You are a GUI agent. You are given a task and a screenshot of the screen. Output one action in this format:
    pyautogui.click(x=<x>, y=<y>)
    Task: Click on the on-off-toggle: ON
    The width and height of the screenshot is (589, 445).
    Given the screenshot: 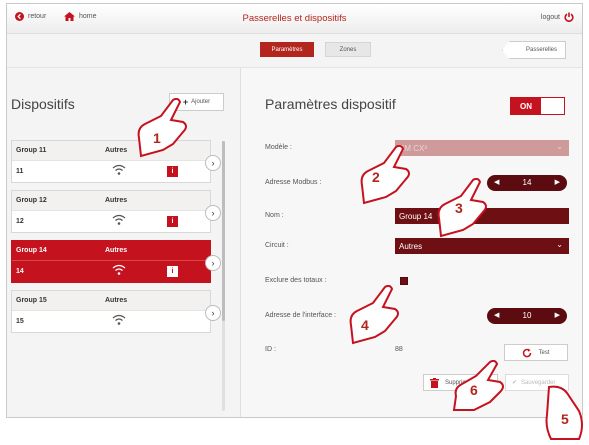 What is the action you would take?
    pyautogui.click(x=537, y=106)
    